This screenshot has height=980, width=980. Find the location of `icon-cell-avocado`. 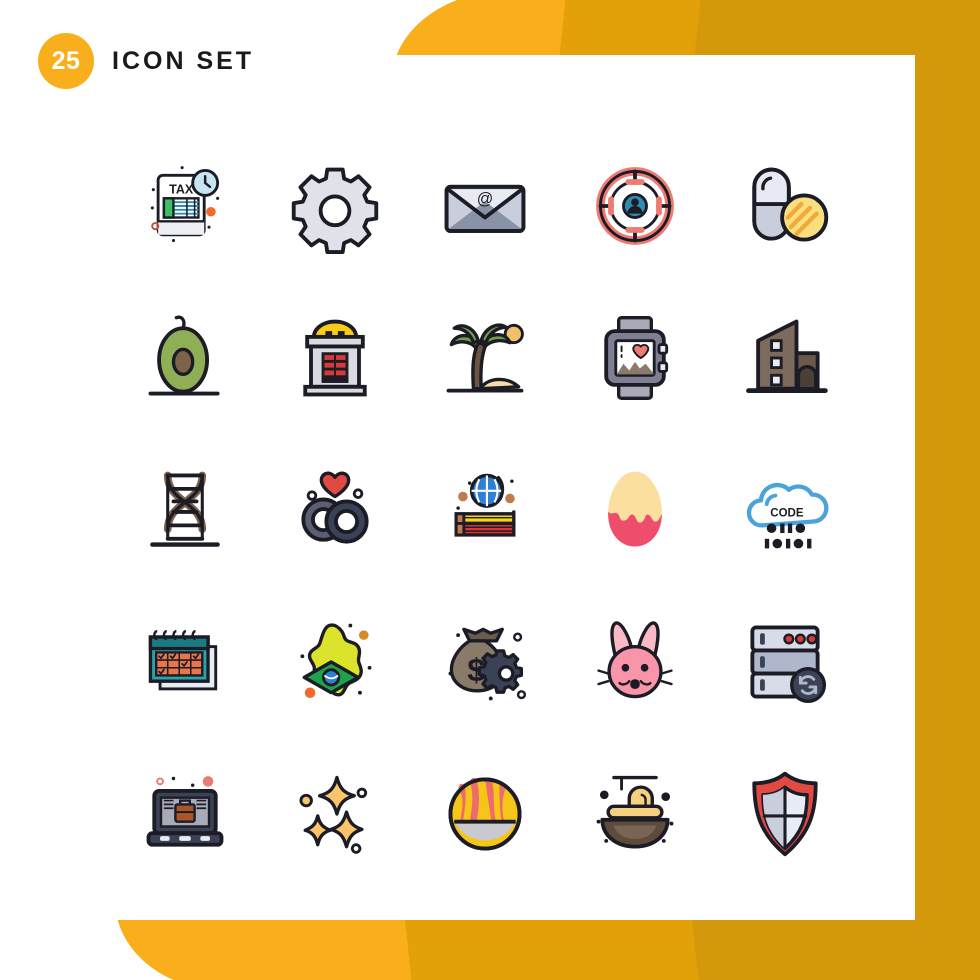

icon-cell-avocado is located at coordinates (185, 358).